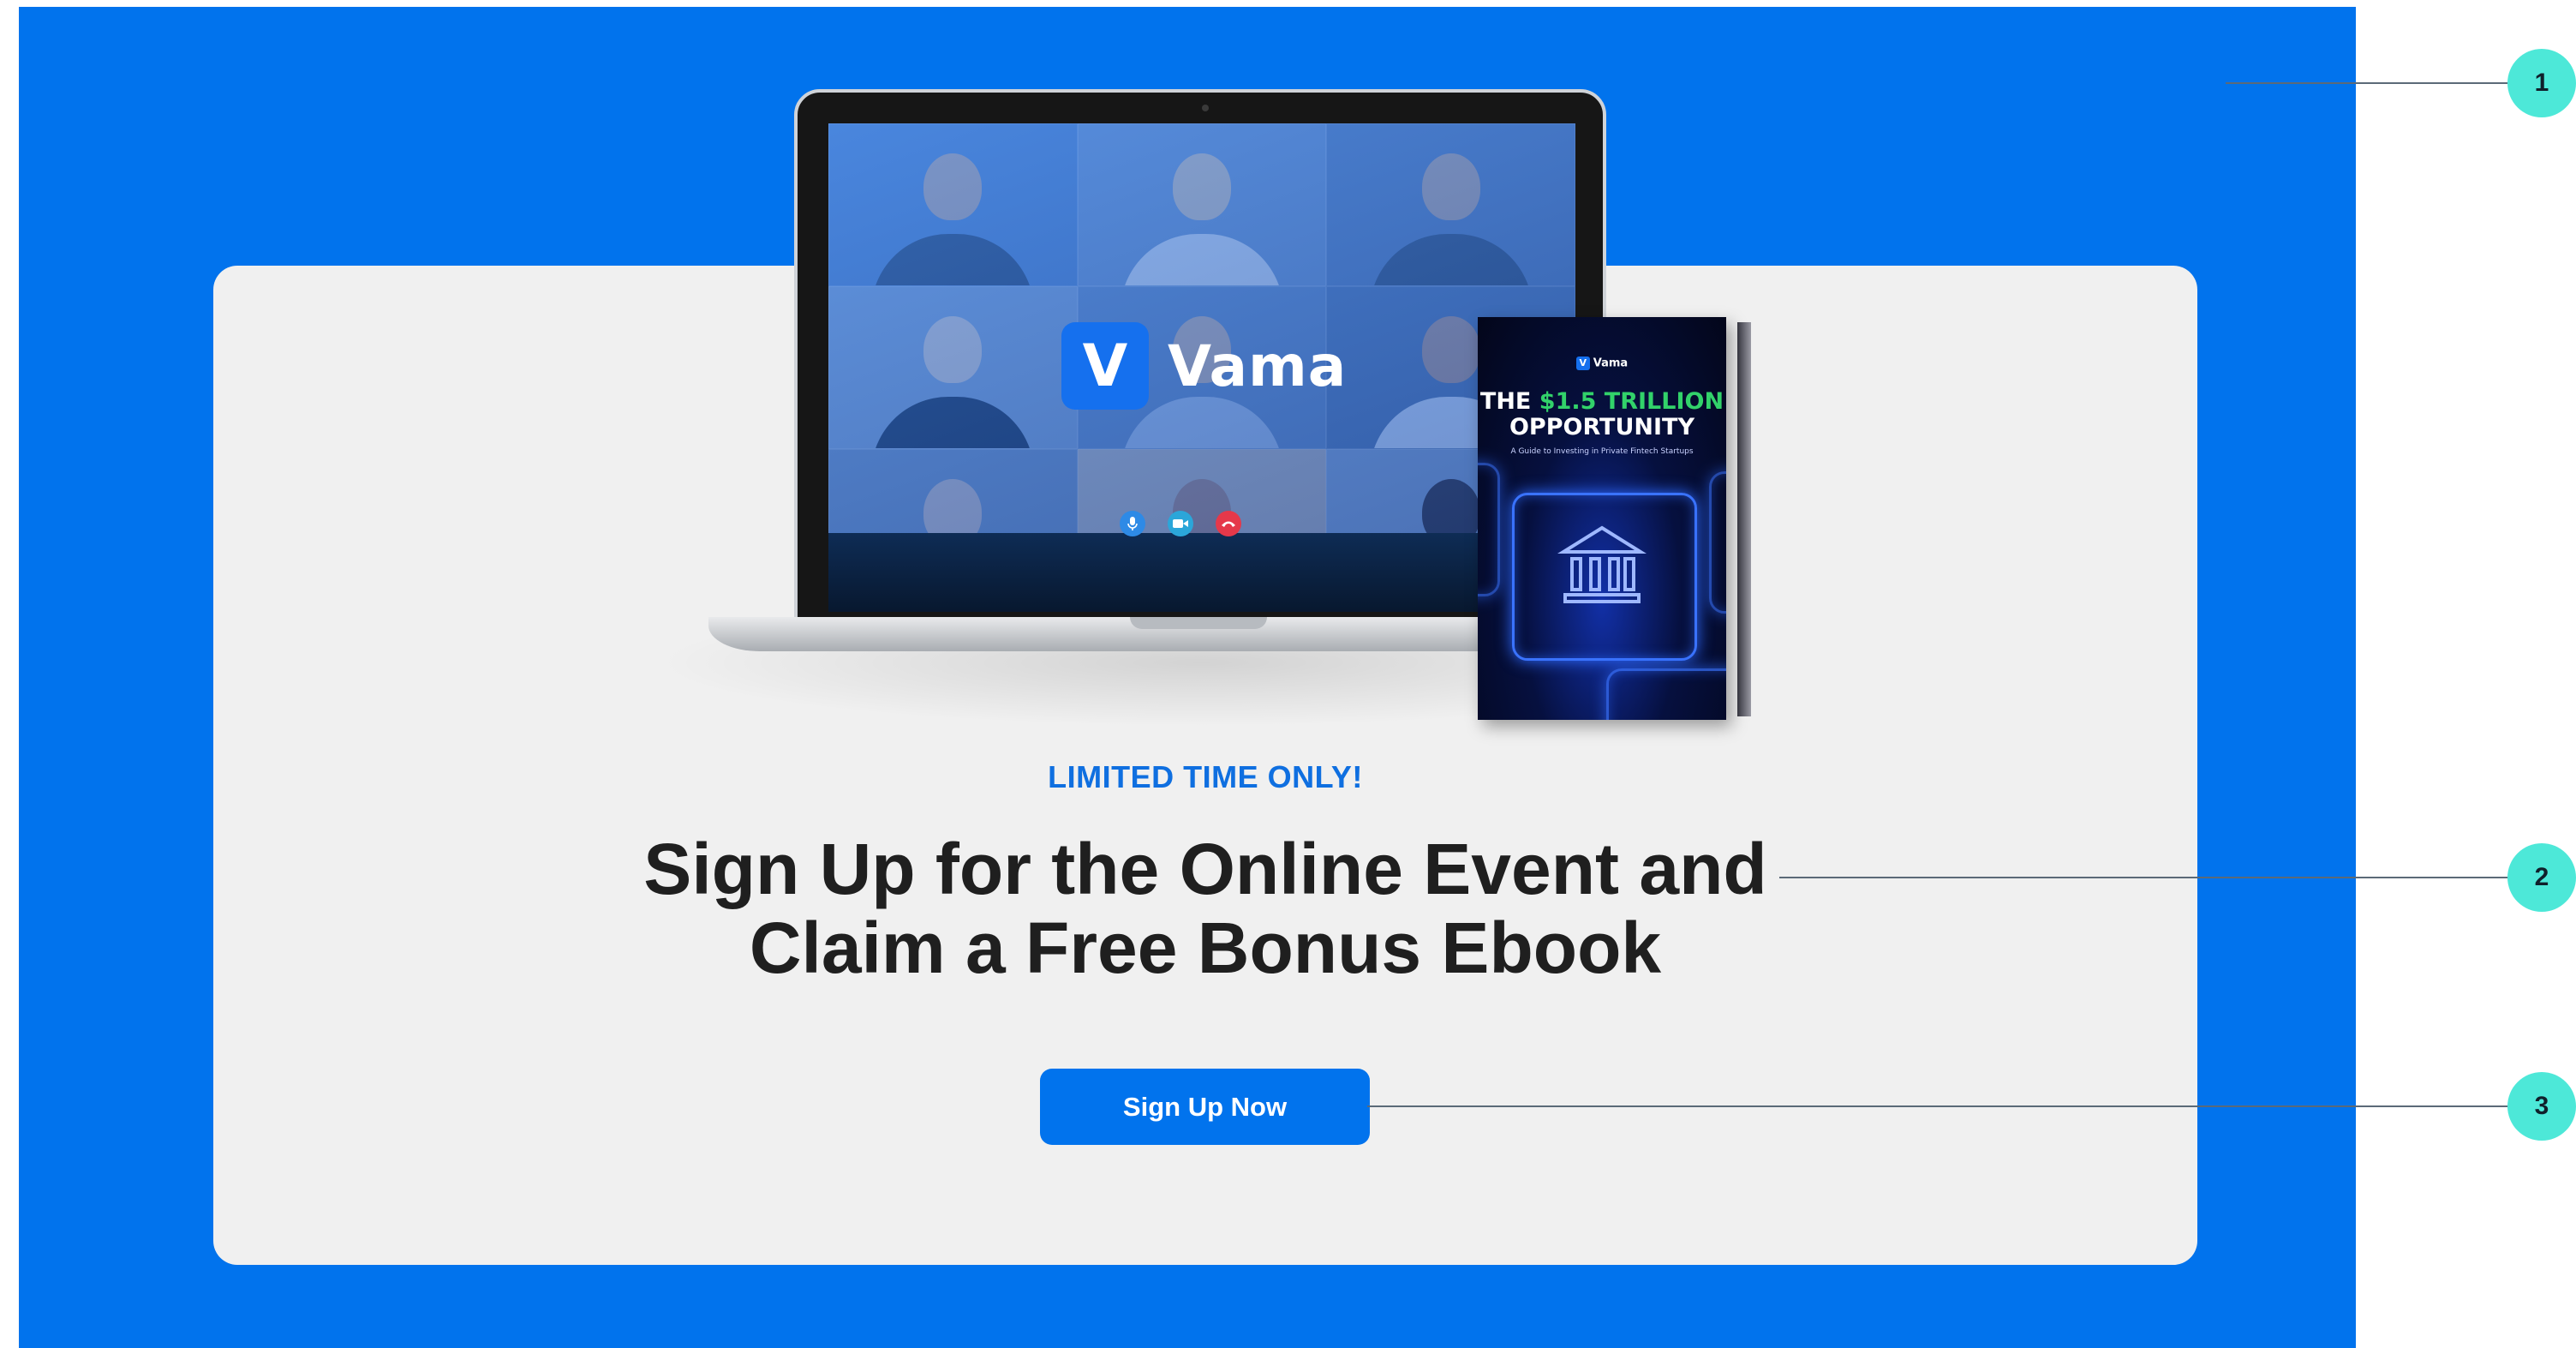  I want to click on vama-brand-lockup: V Vama, so click(1204, 366).